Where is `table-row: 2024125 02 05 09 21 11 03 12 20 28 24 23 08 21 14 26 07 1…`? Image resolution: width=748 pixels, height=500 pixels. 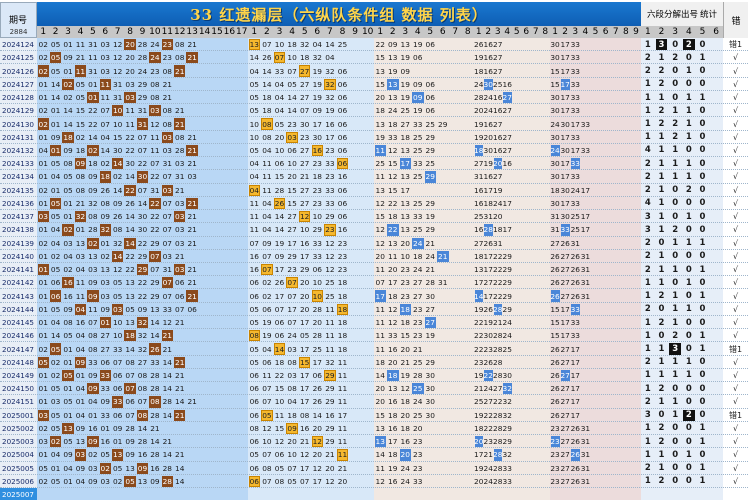 table-row: 2024125 02 05 09 21 11 03 12 20 28 24 23 08 21 14 26 07 1… is located at coordinates (374, 58).